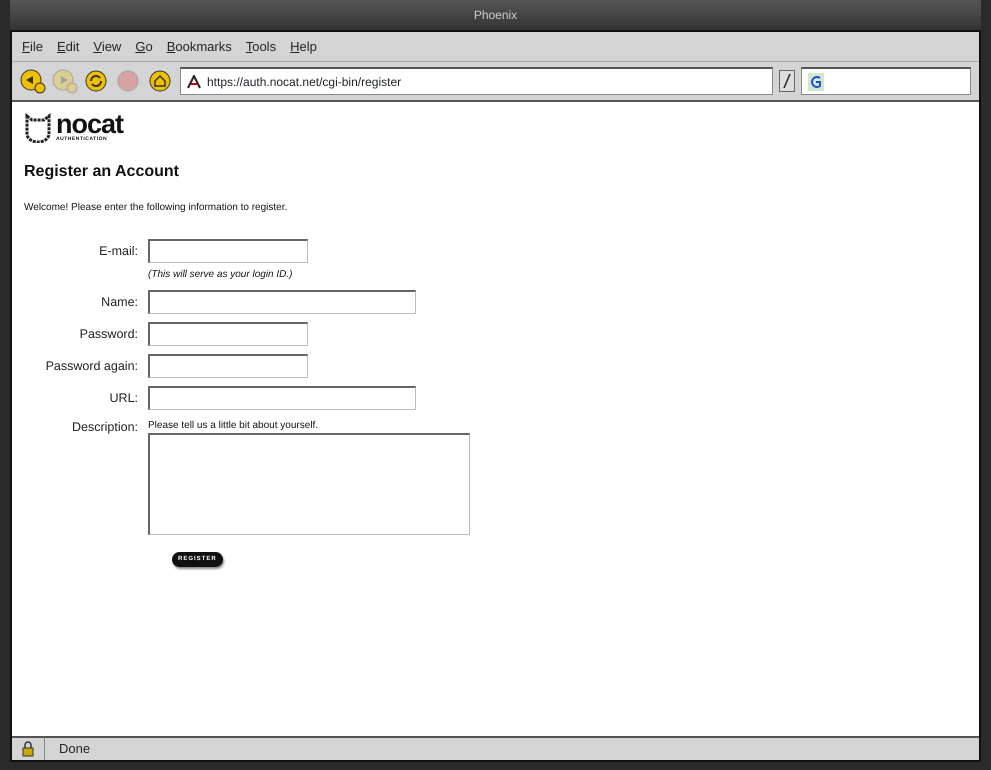  What do you see at coordinates (199, 46) in the screenshot?
I see `menu-item: Bookmarks` at bounding box center [199, 46].